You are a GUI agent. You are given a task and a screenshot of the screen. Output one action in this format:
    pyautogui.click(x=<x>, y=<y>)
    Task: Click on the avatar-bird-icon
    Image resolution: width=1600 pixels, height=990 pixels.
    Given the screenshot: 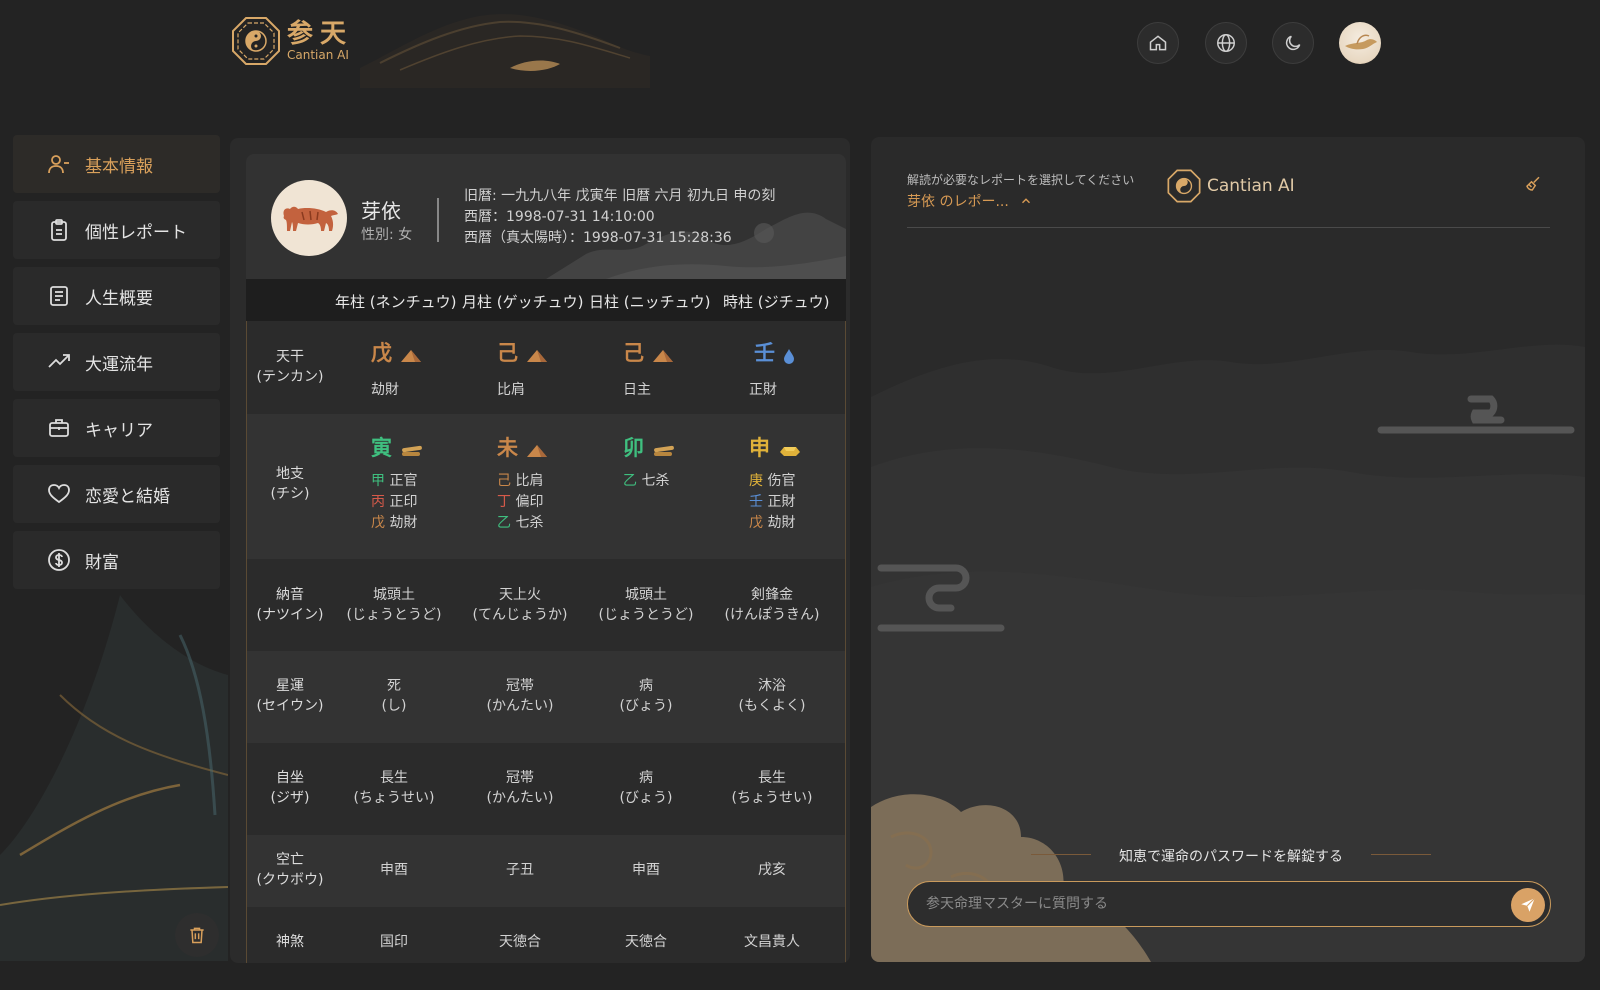 What is the action you would take?
    pyautogui.click(x=1361, y=42)
    